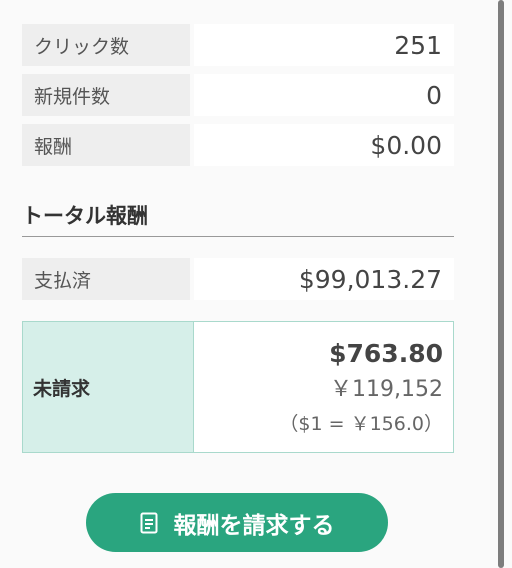 The height and width of the screenshot is (568, 512). I want to click on unbilled-values: $763.80 ￥119,152 （$1 = ￥156.0）, so click(323, 387).